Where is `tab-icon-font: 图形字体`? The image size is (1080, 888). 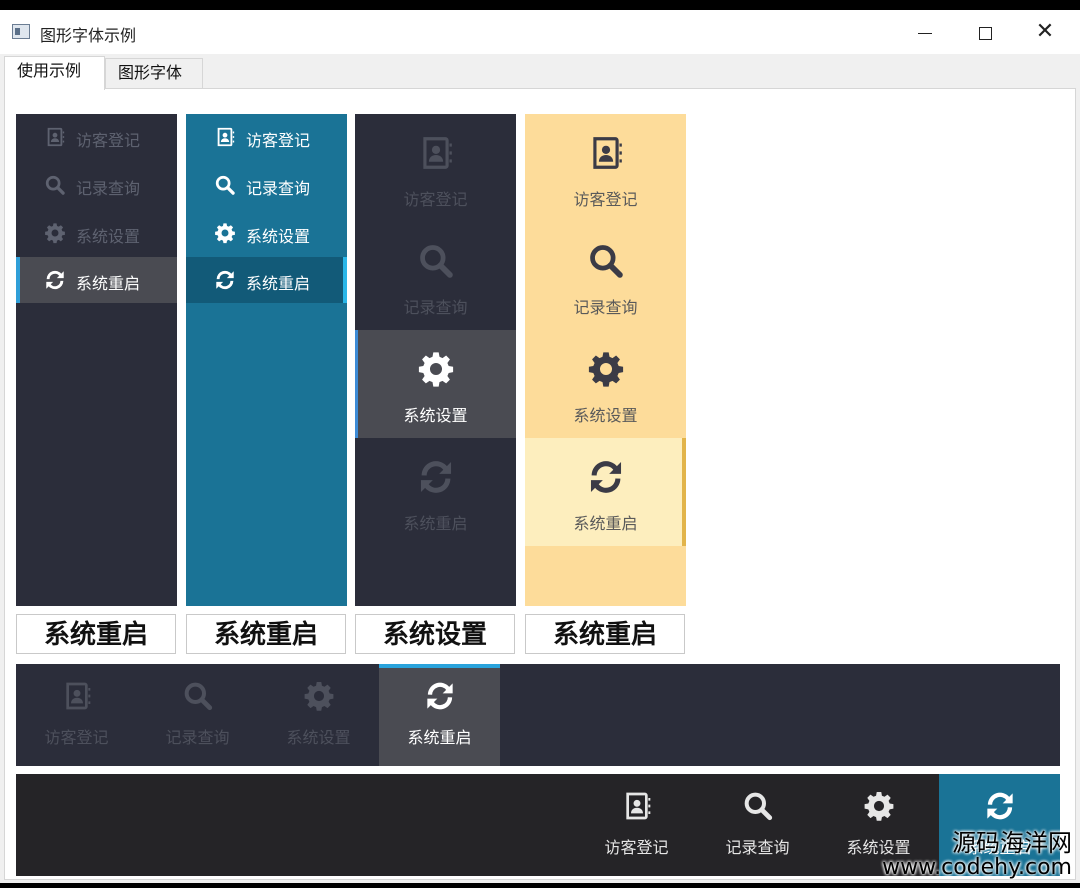 tab-icon-font: 图形字体 is located at coordinates (154, 74).